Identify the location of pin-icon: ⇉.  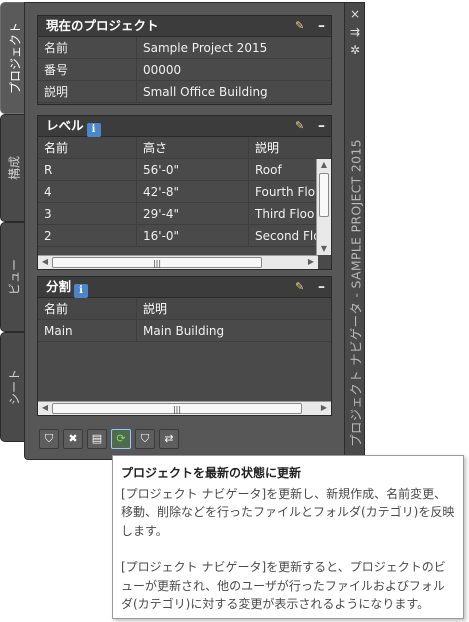
(355, 32).